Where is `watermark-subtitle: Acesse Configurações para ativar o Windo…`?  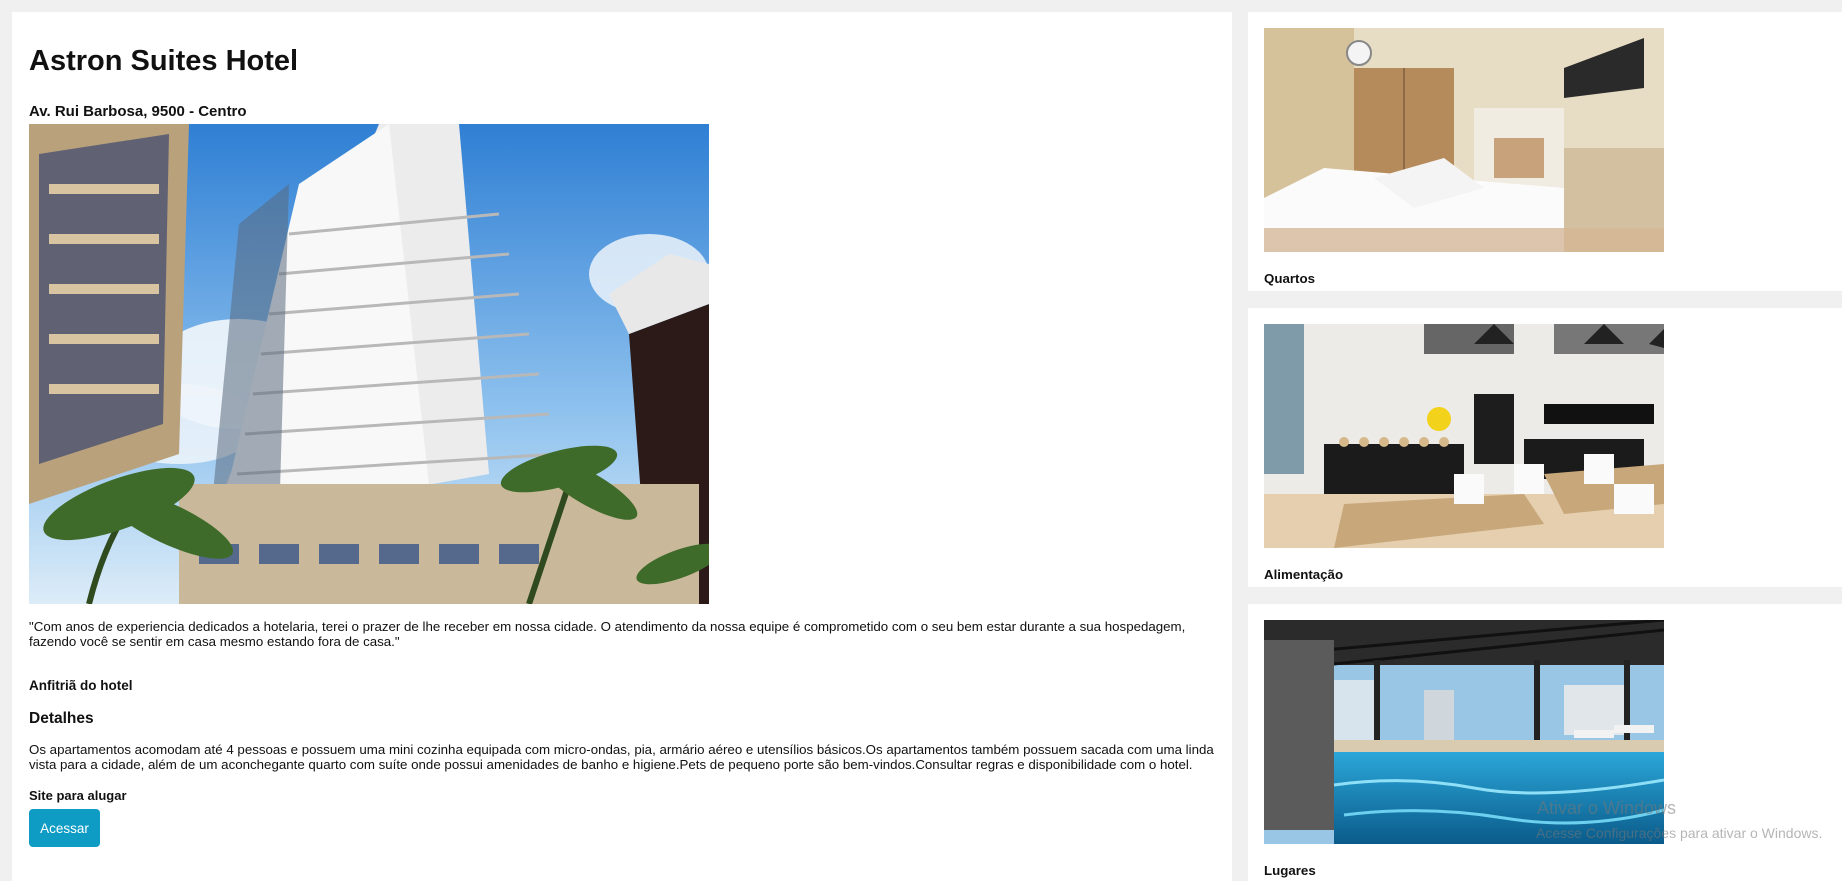
watermark-subtitle: Acesse Configurações para ativar o Windo… is located at coordinates (1679, 833).